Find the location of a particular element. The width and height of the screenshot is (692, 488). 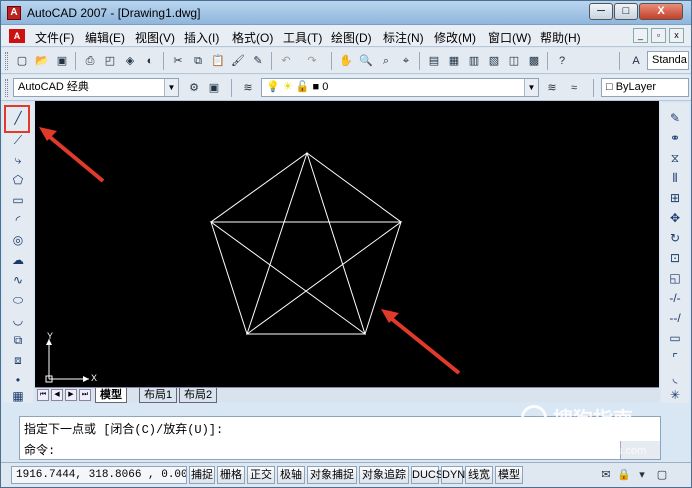

markup-icon: ◫ is located at coordinates (514, 61).